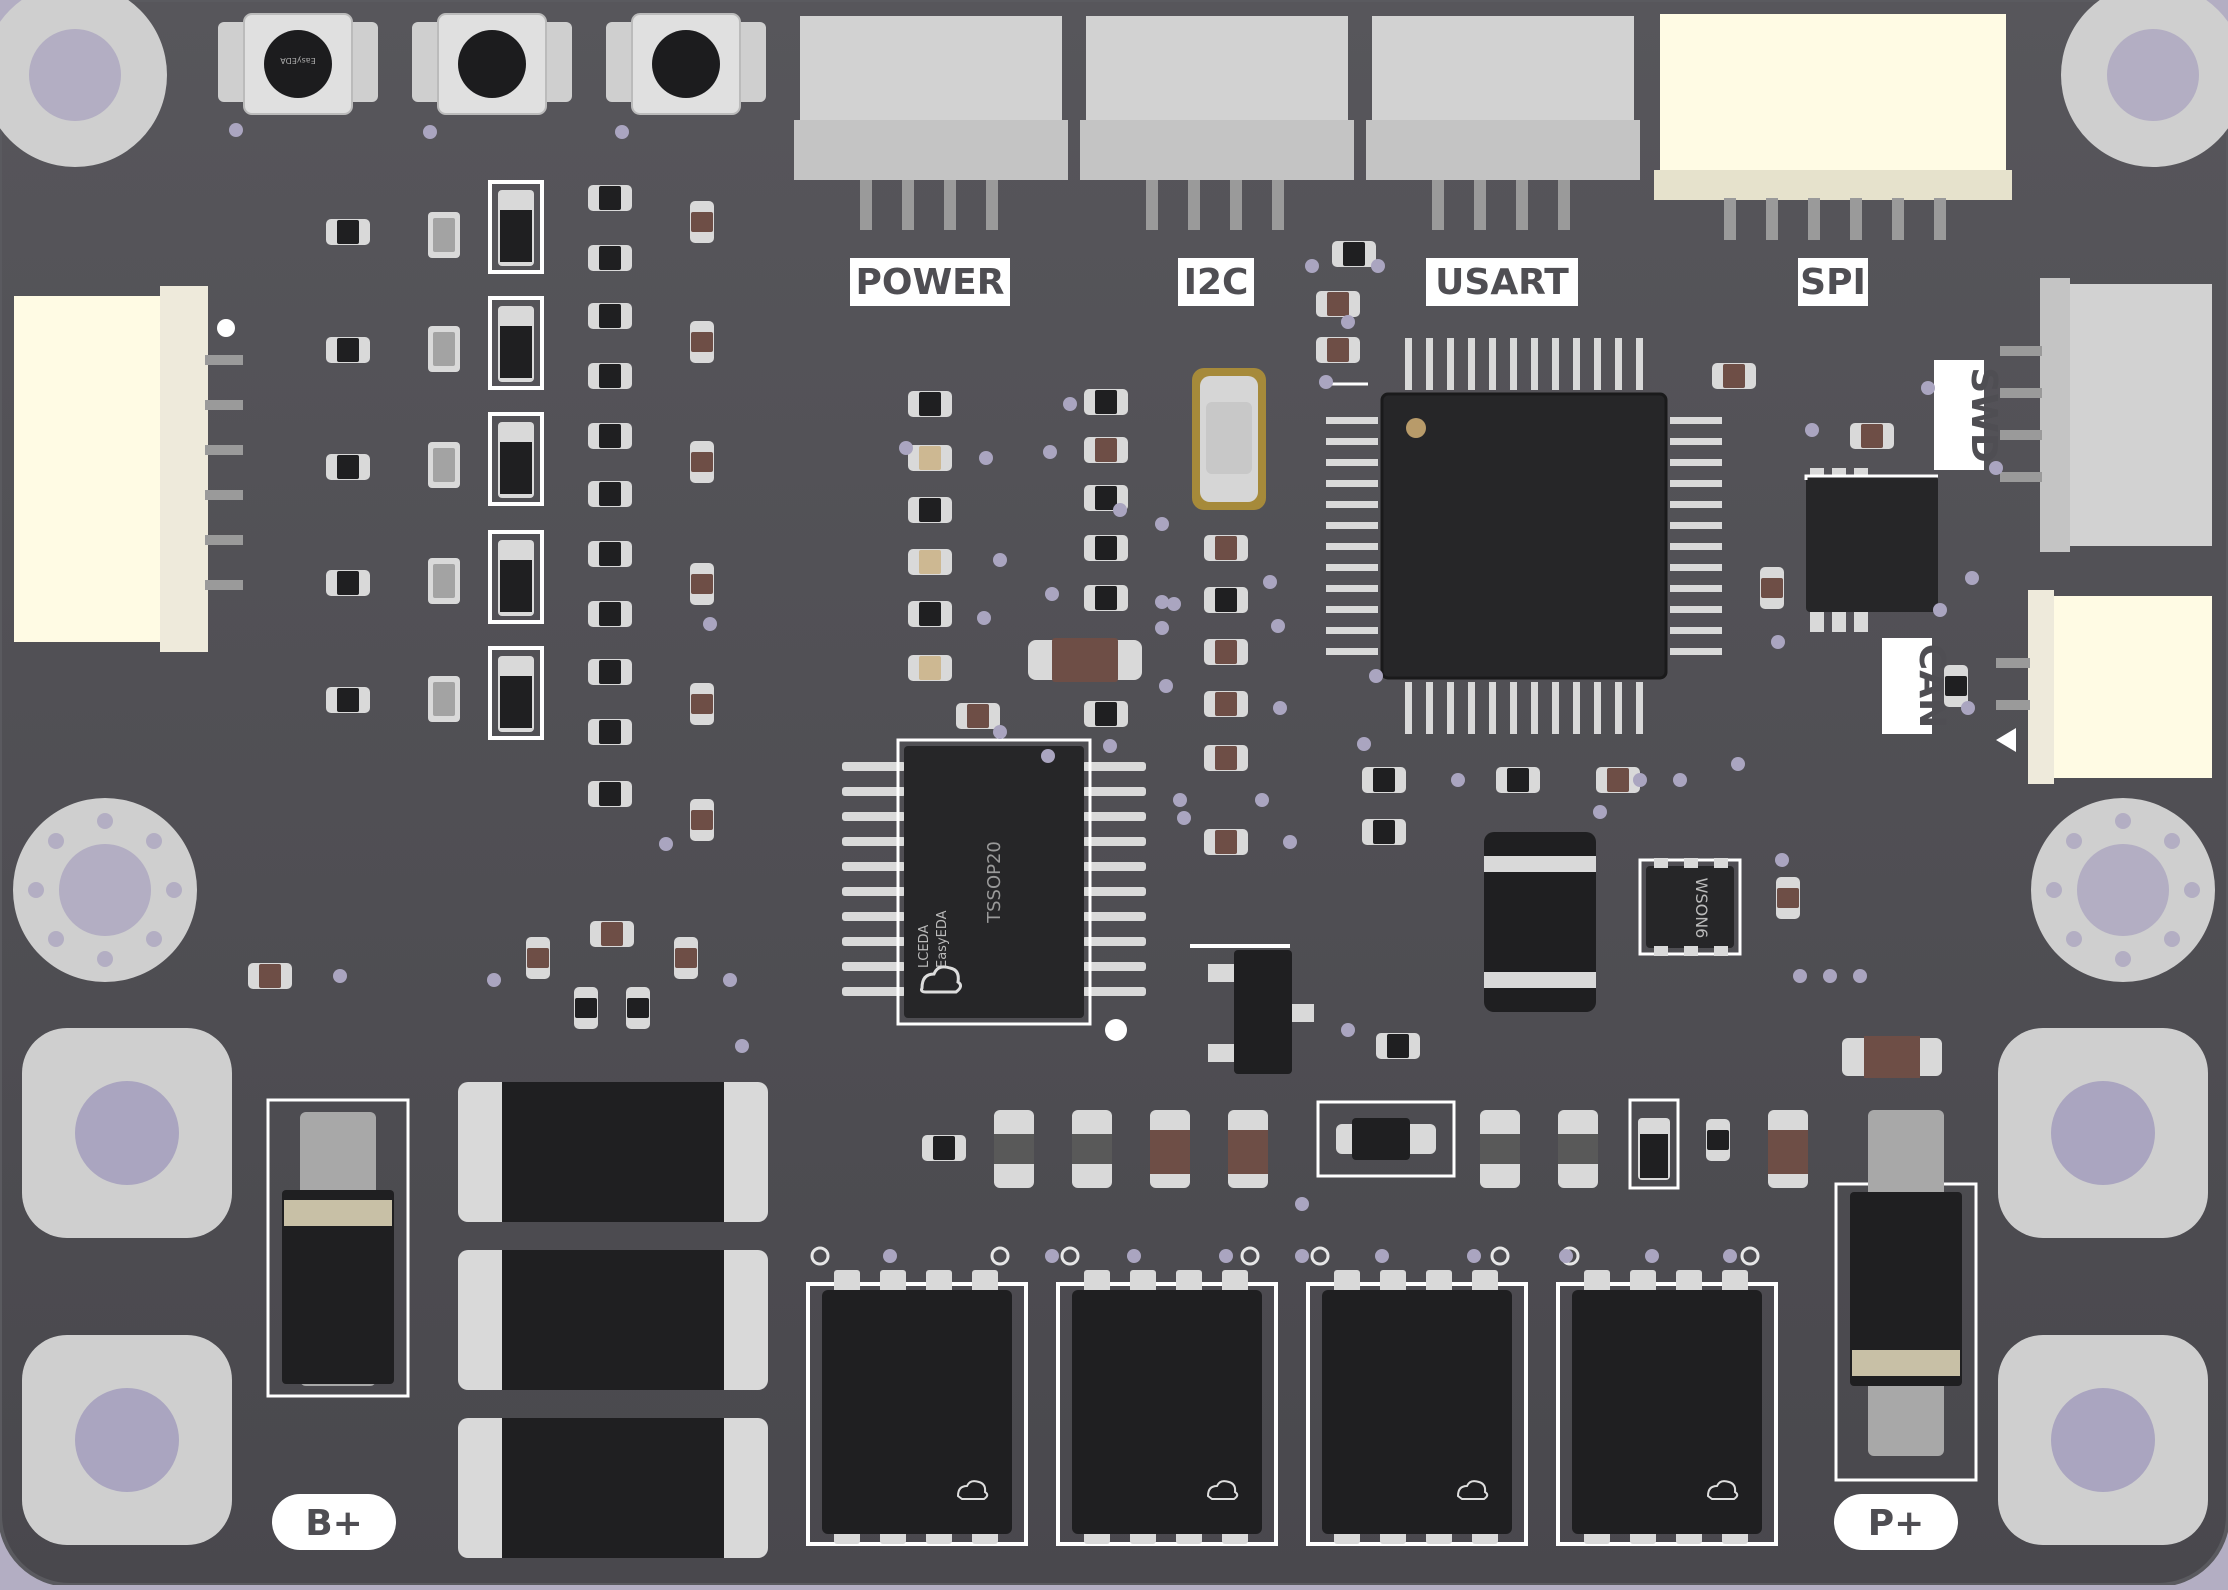  I want to click on resistor-large, so click(1085, 660).